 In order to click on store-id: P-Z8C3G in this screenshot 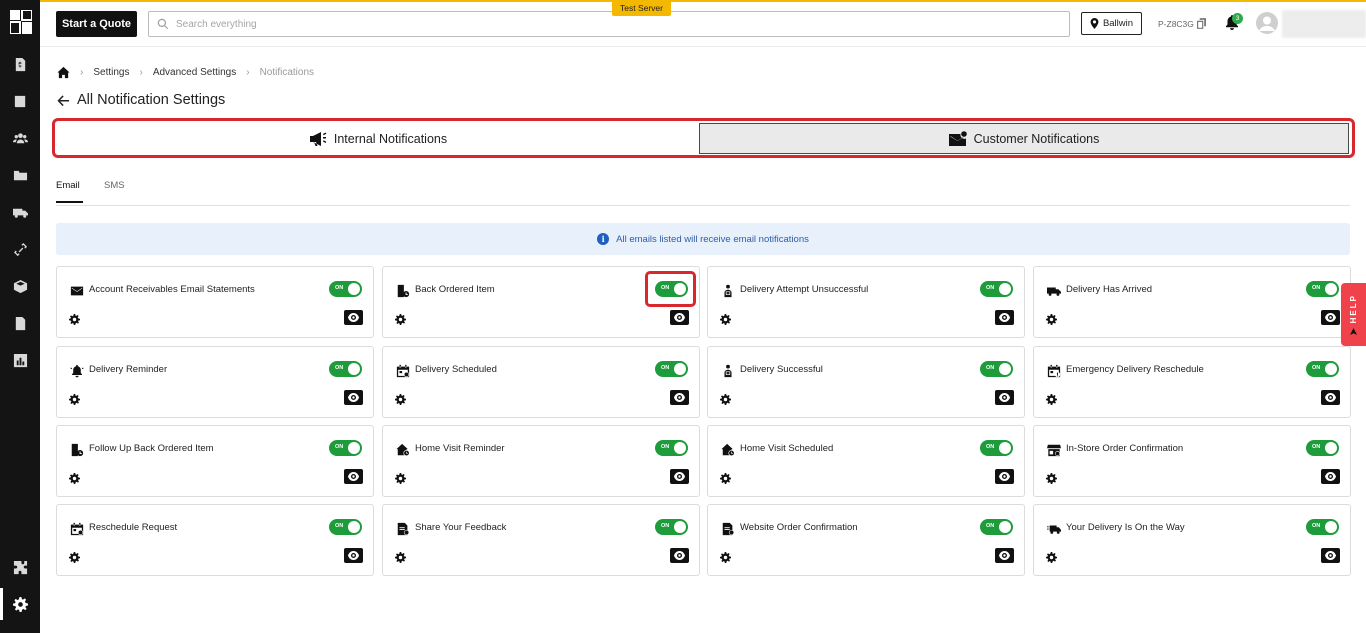, I will do `click(1182, 23)`.